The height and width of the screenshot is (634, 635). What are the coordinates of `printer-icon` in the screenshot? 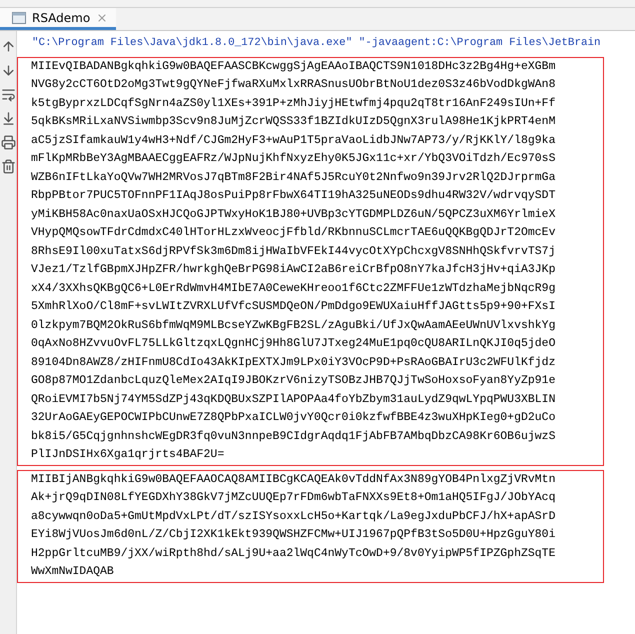 It's located at (8, 142).